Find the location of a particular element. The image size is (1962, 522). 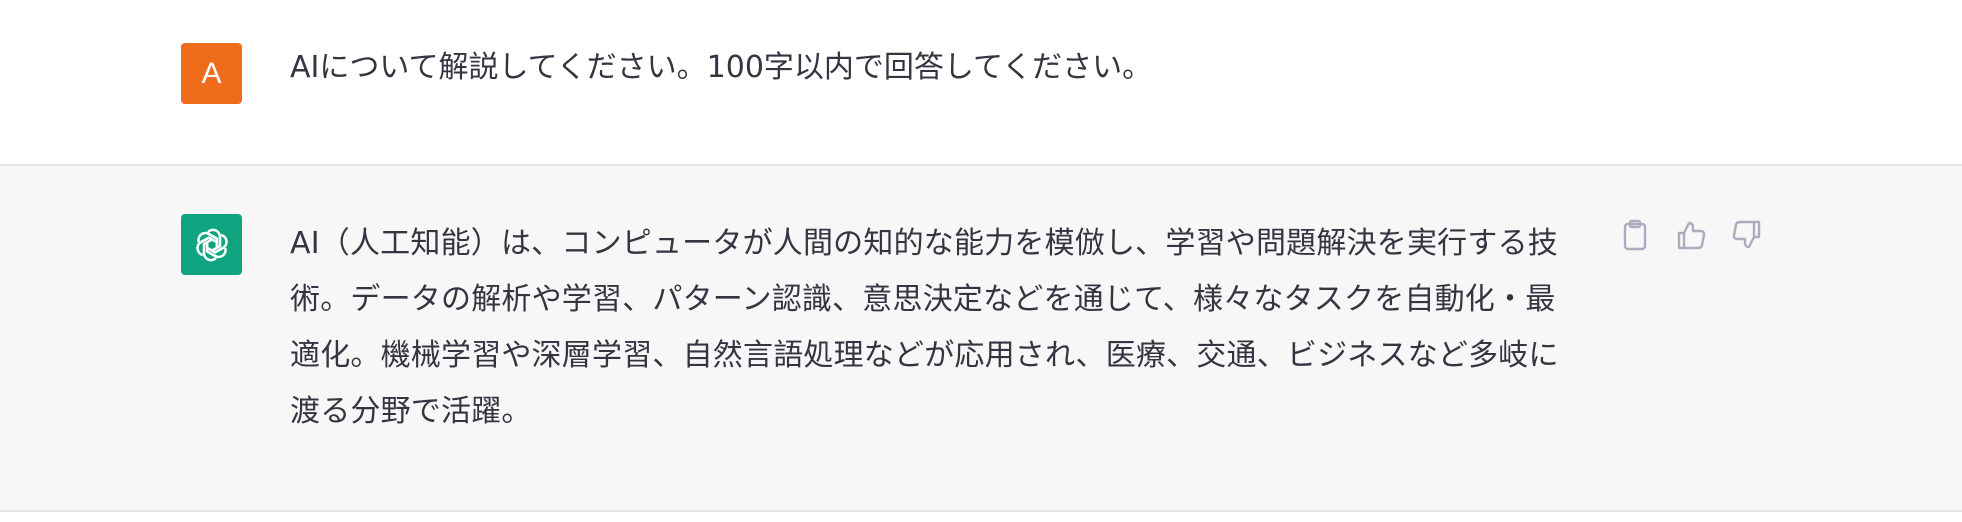

assistant-avatar is located at coordinates (211, 244).